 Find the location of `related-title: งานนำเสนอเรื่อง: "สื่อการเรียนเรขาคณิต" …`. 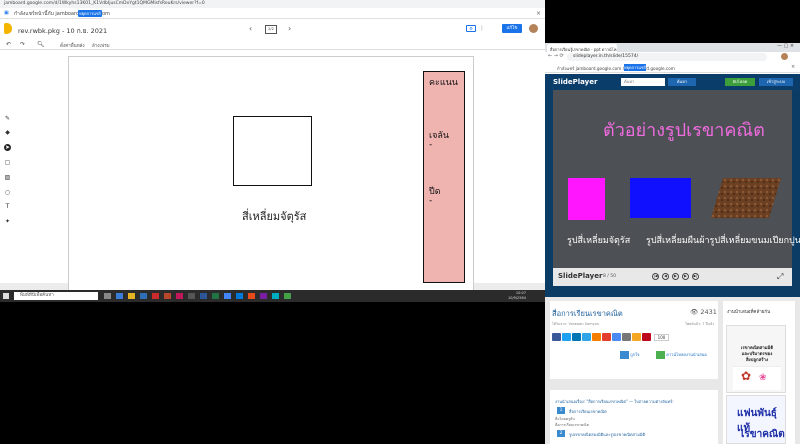

related-title: งานนำเสนอเรื่อง: "สื่อการเรียนเรขาคณิต" … is located at coordinates (614, 401).